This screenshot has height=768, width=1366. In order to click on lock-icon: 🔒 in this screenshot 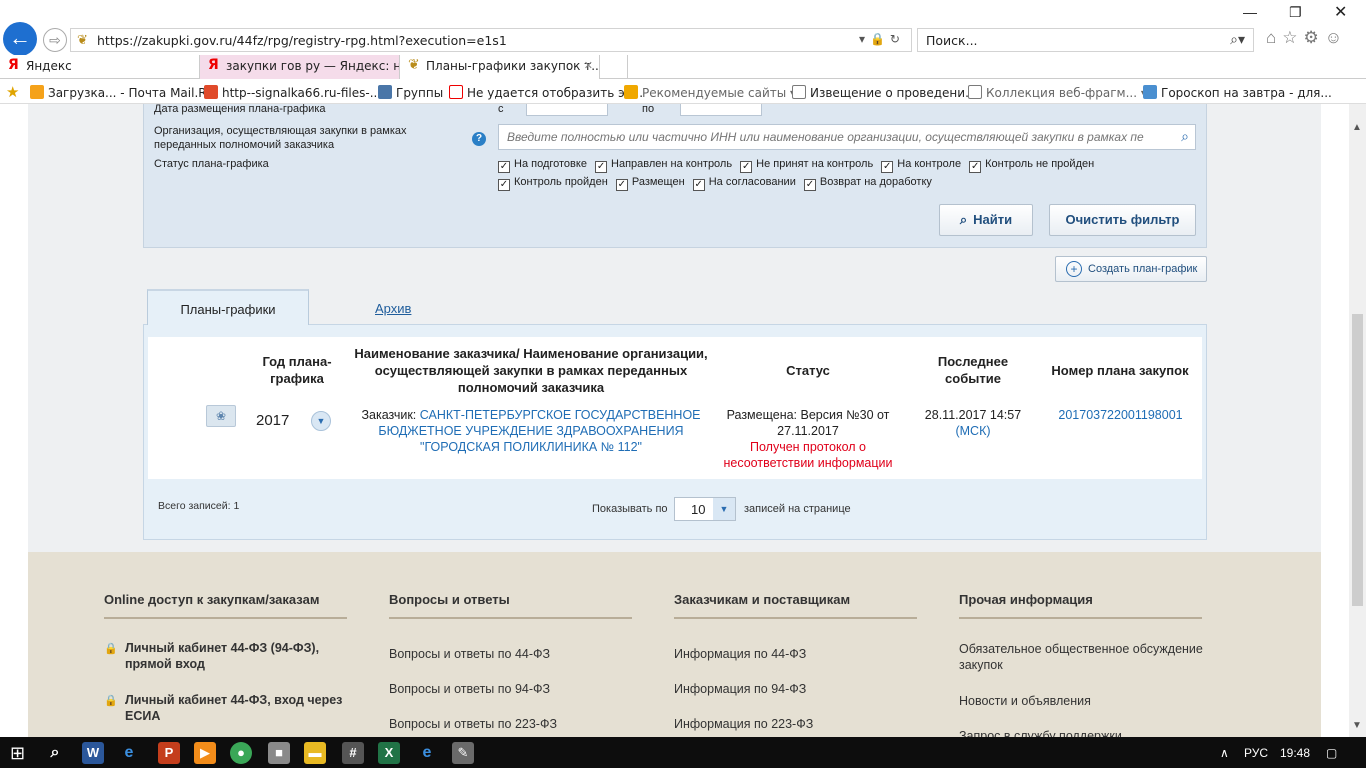, I will do `click(111, 649)`.